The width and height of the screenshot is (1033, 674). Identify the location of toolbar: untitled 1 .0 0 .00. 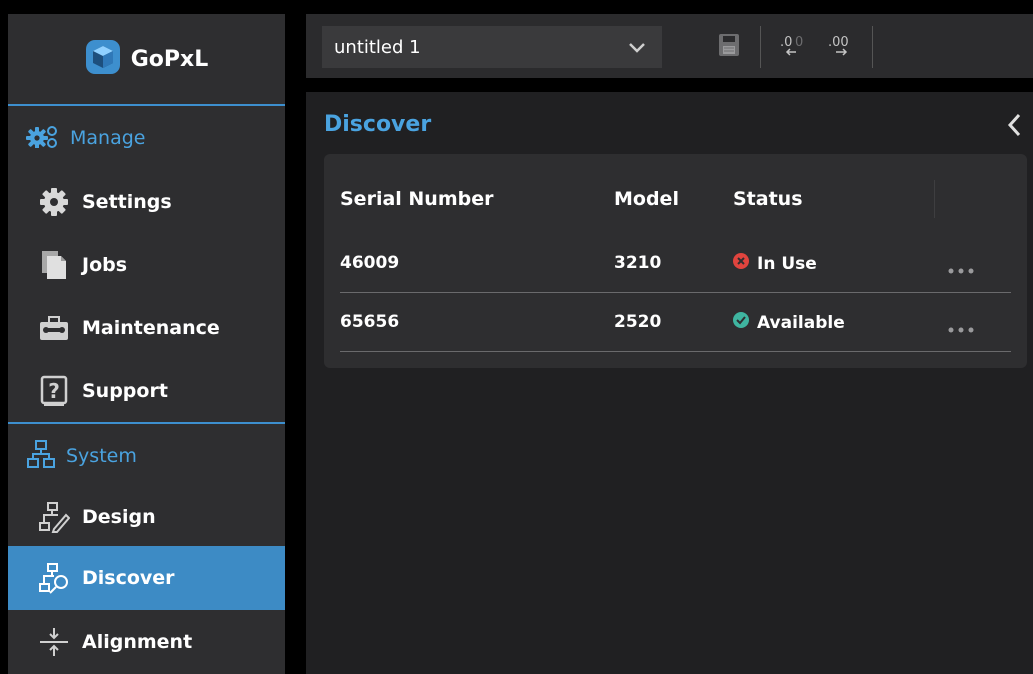
(669, 46).